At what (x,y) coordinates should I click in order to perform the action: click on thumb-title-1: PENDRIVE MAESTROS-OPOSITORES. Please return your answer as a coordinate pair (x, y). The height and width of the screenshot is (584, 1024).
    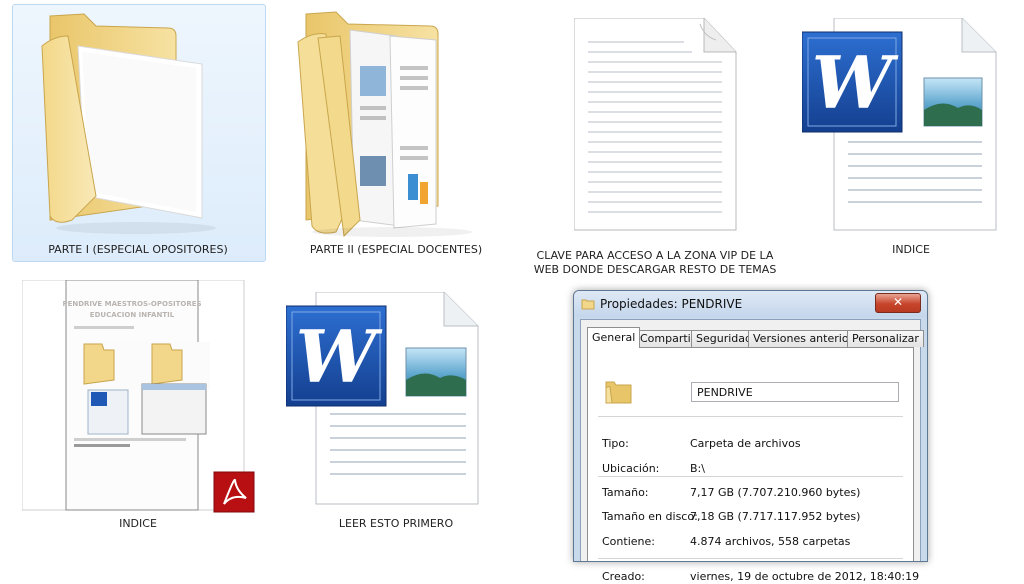
    Looking at the image, I should click on (131, 304).